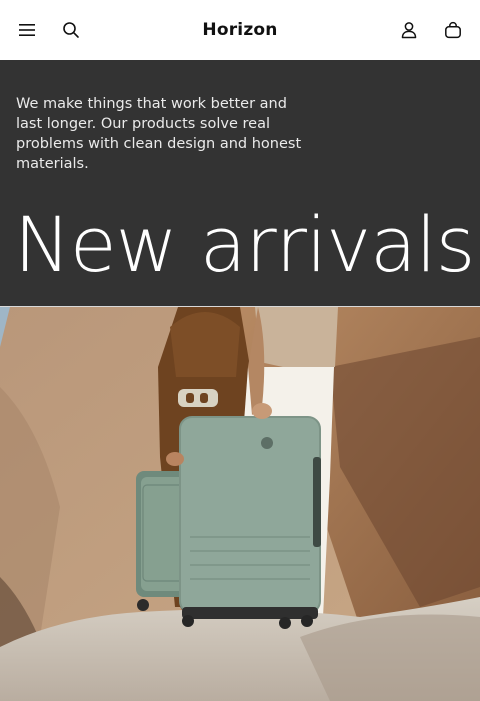 The height and width of the screenshot is (701, 480). Describe the element at coordinates (27, 30) in the screenshot. I see `menu-icon` at that location.